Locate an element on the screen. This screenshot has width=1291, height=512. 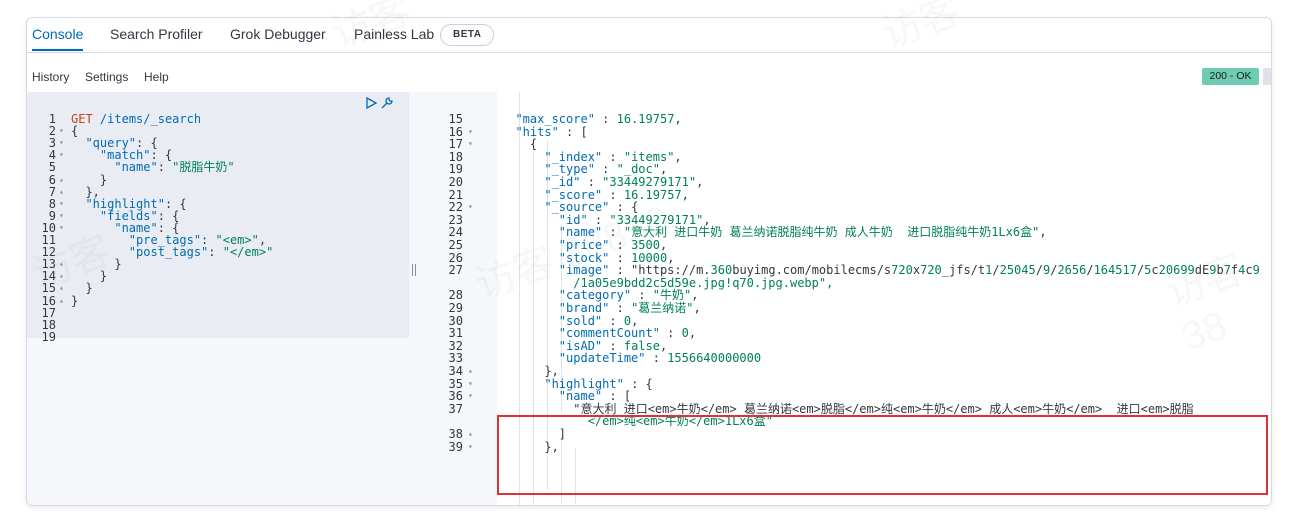
tab-grok-debugger: Grok Debugger is located at coordinates (278, 34).